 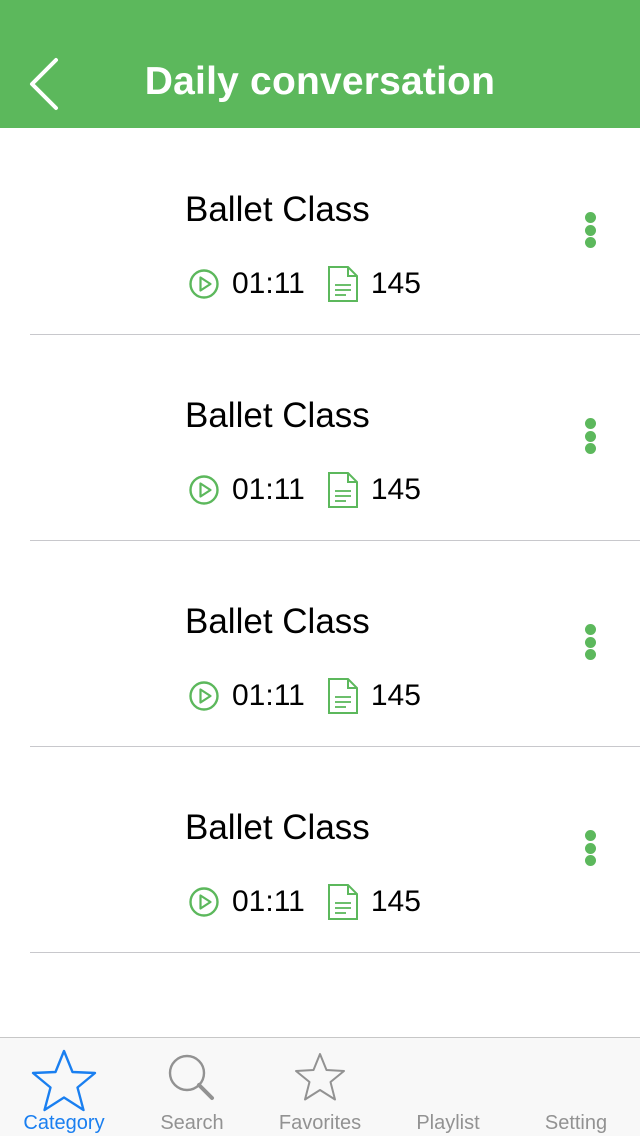 I want to click on playlist-icon, so click(x=448, y=1078).